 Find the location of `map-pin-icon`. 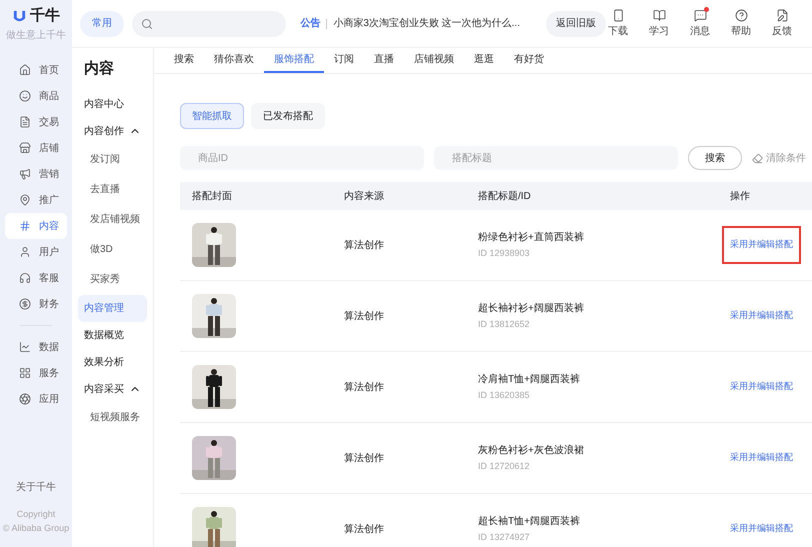

map-pin-icon is located at coordinates (25, 200).